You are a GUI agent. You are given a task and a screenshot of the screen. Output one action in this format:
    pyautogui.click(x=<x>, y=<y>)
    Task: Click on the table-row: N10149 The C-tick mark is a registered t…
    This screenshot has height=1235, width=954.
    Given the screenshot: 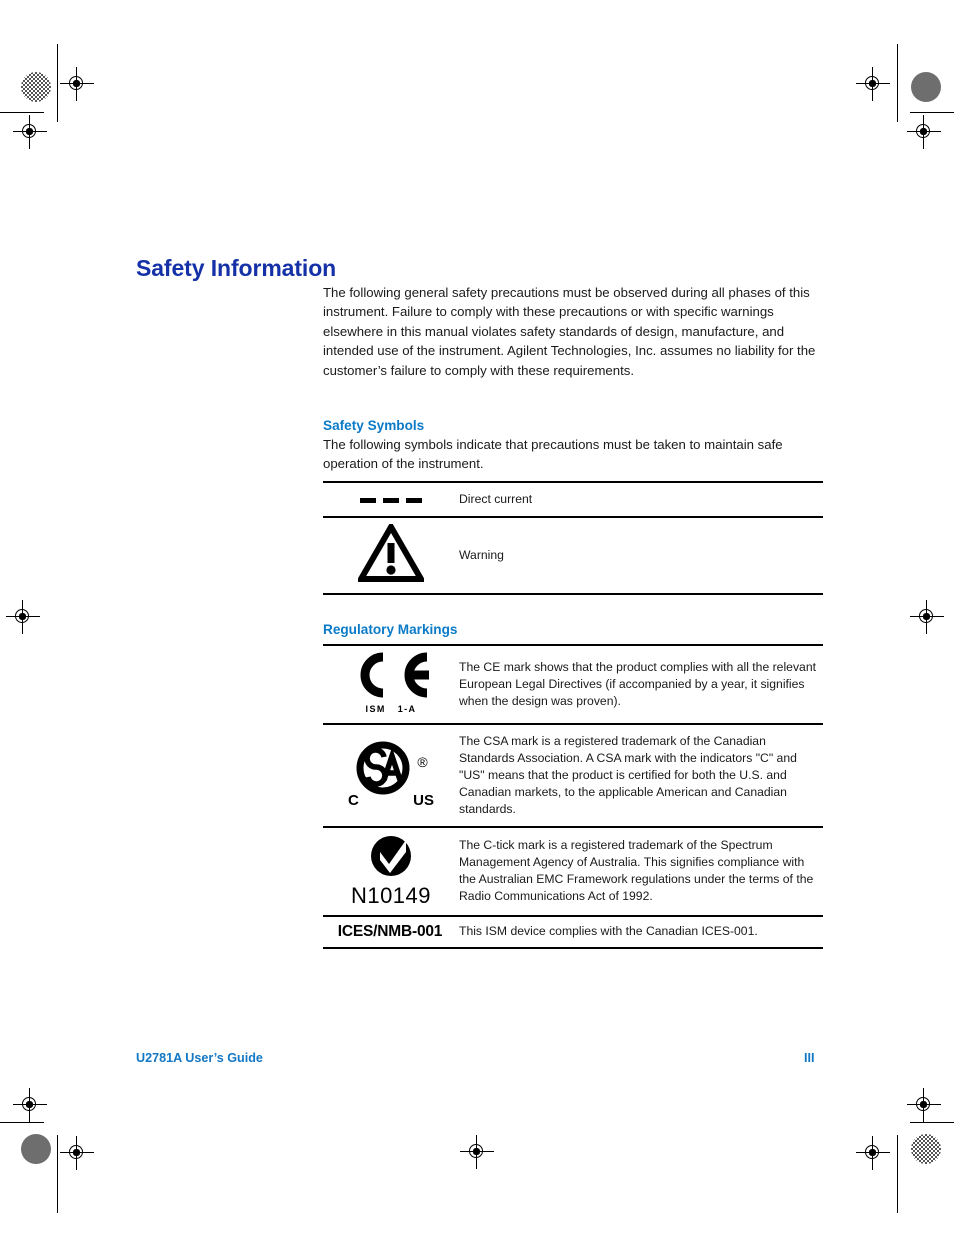 What is the action you would take?
    pyautogui.click(x=573, y=871)
    